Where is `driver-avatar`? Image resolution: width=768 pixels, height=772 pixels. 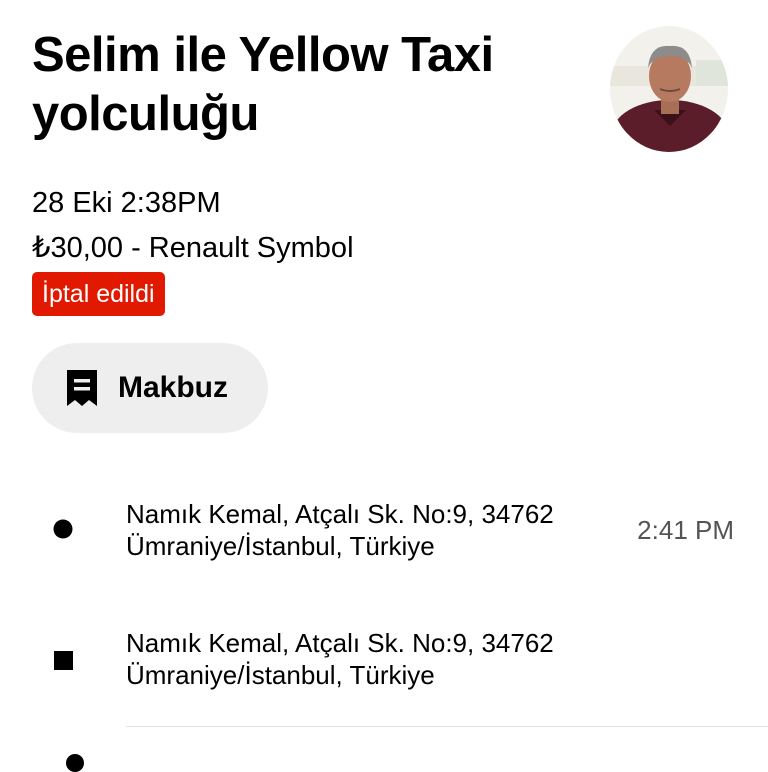
driver-avatar is located at coordinates (669, 89).